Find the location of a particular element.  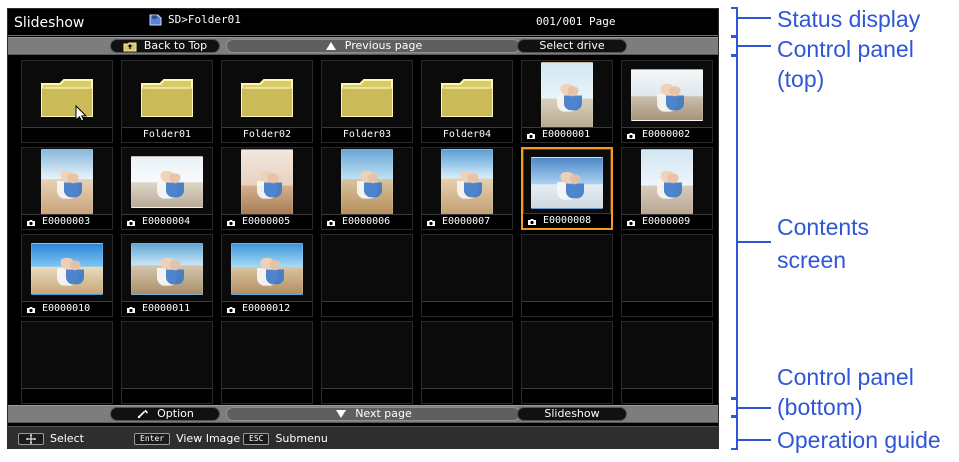

tile-label: E0000010 is located at coordinates (66, 308).